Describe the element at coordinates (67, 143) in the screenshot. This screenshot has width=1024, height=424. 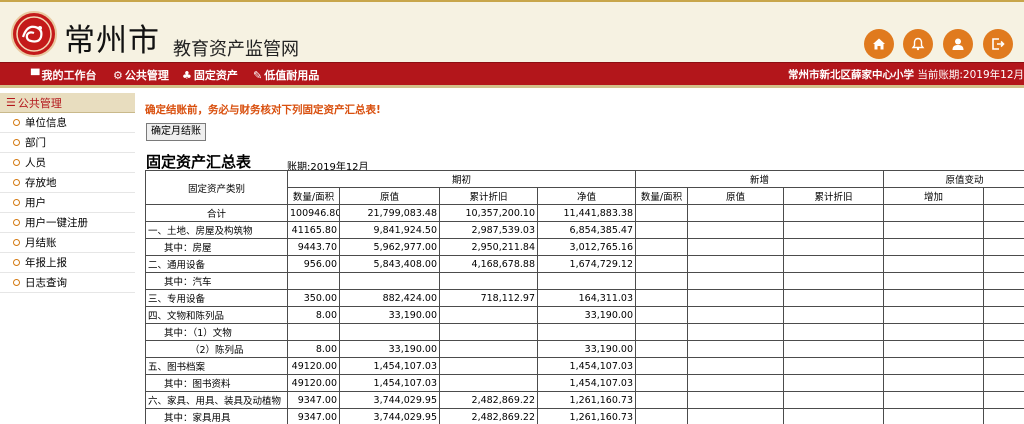
I see `sidebar-item-department: 部门` at that location.